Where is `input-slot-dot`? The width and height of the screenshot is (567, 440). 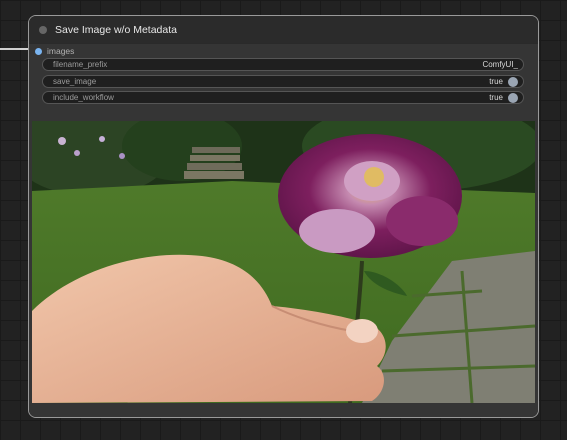
input-slot-dot is located at coordinates (38, 51).